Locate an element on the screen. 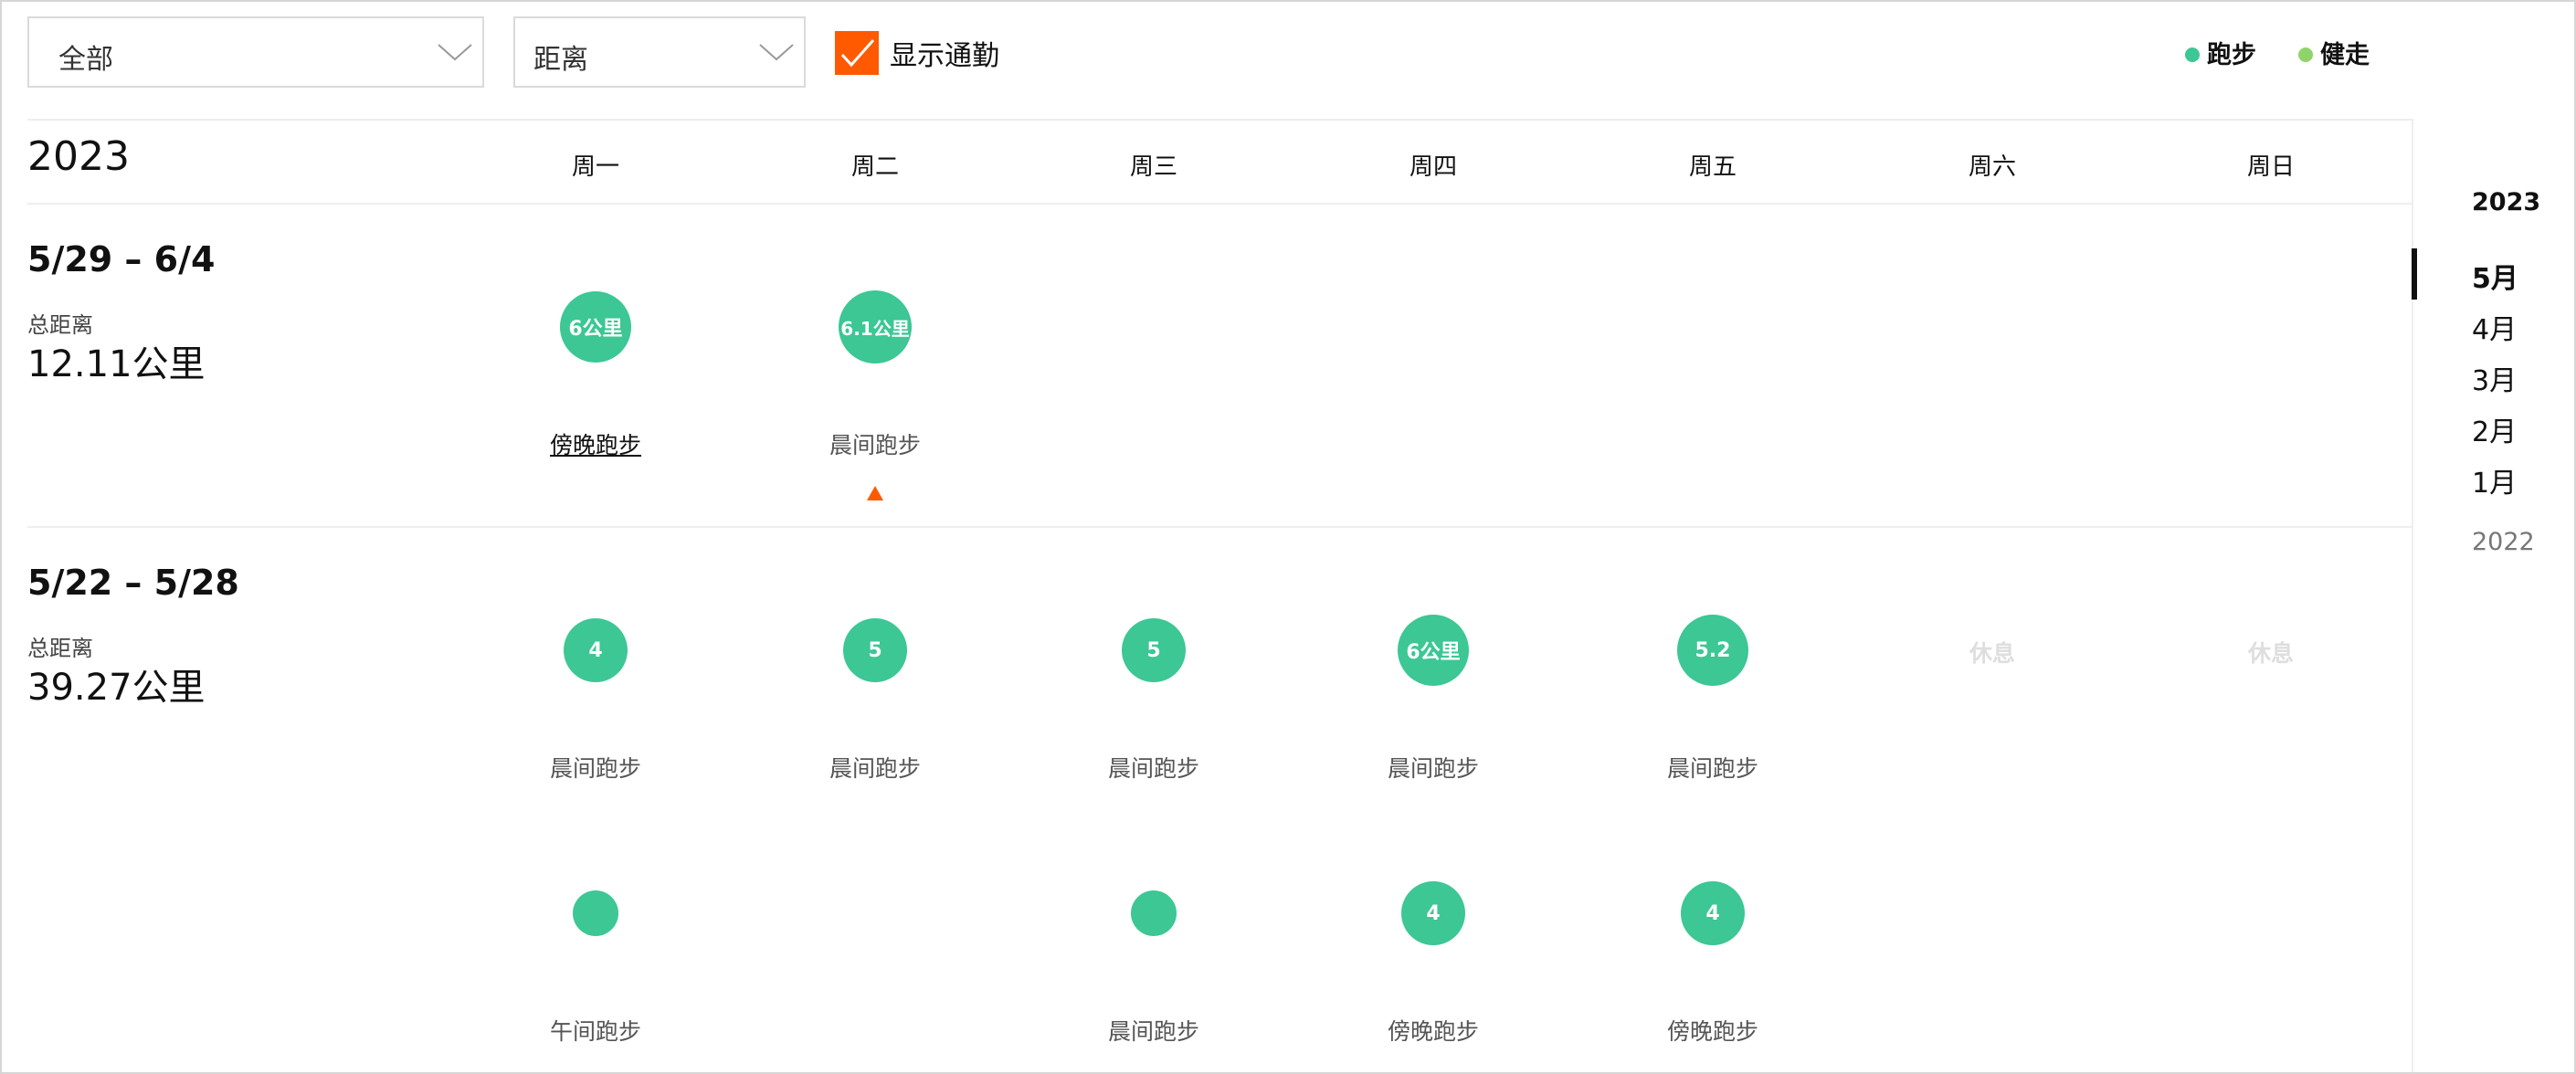  sidebar-month: 4月 is located at coordinates (2494, 327).